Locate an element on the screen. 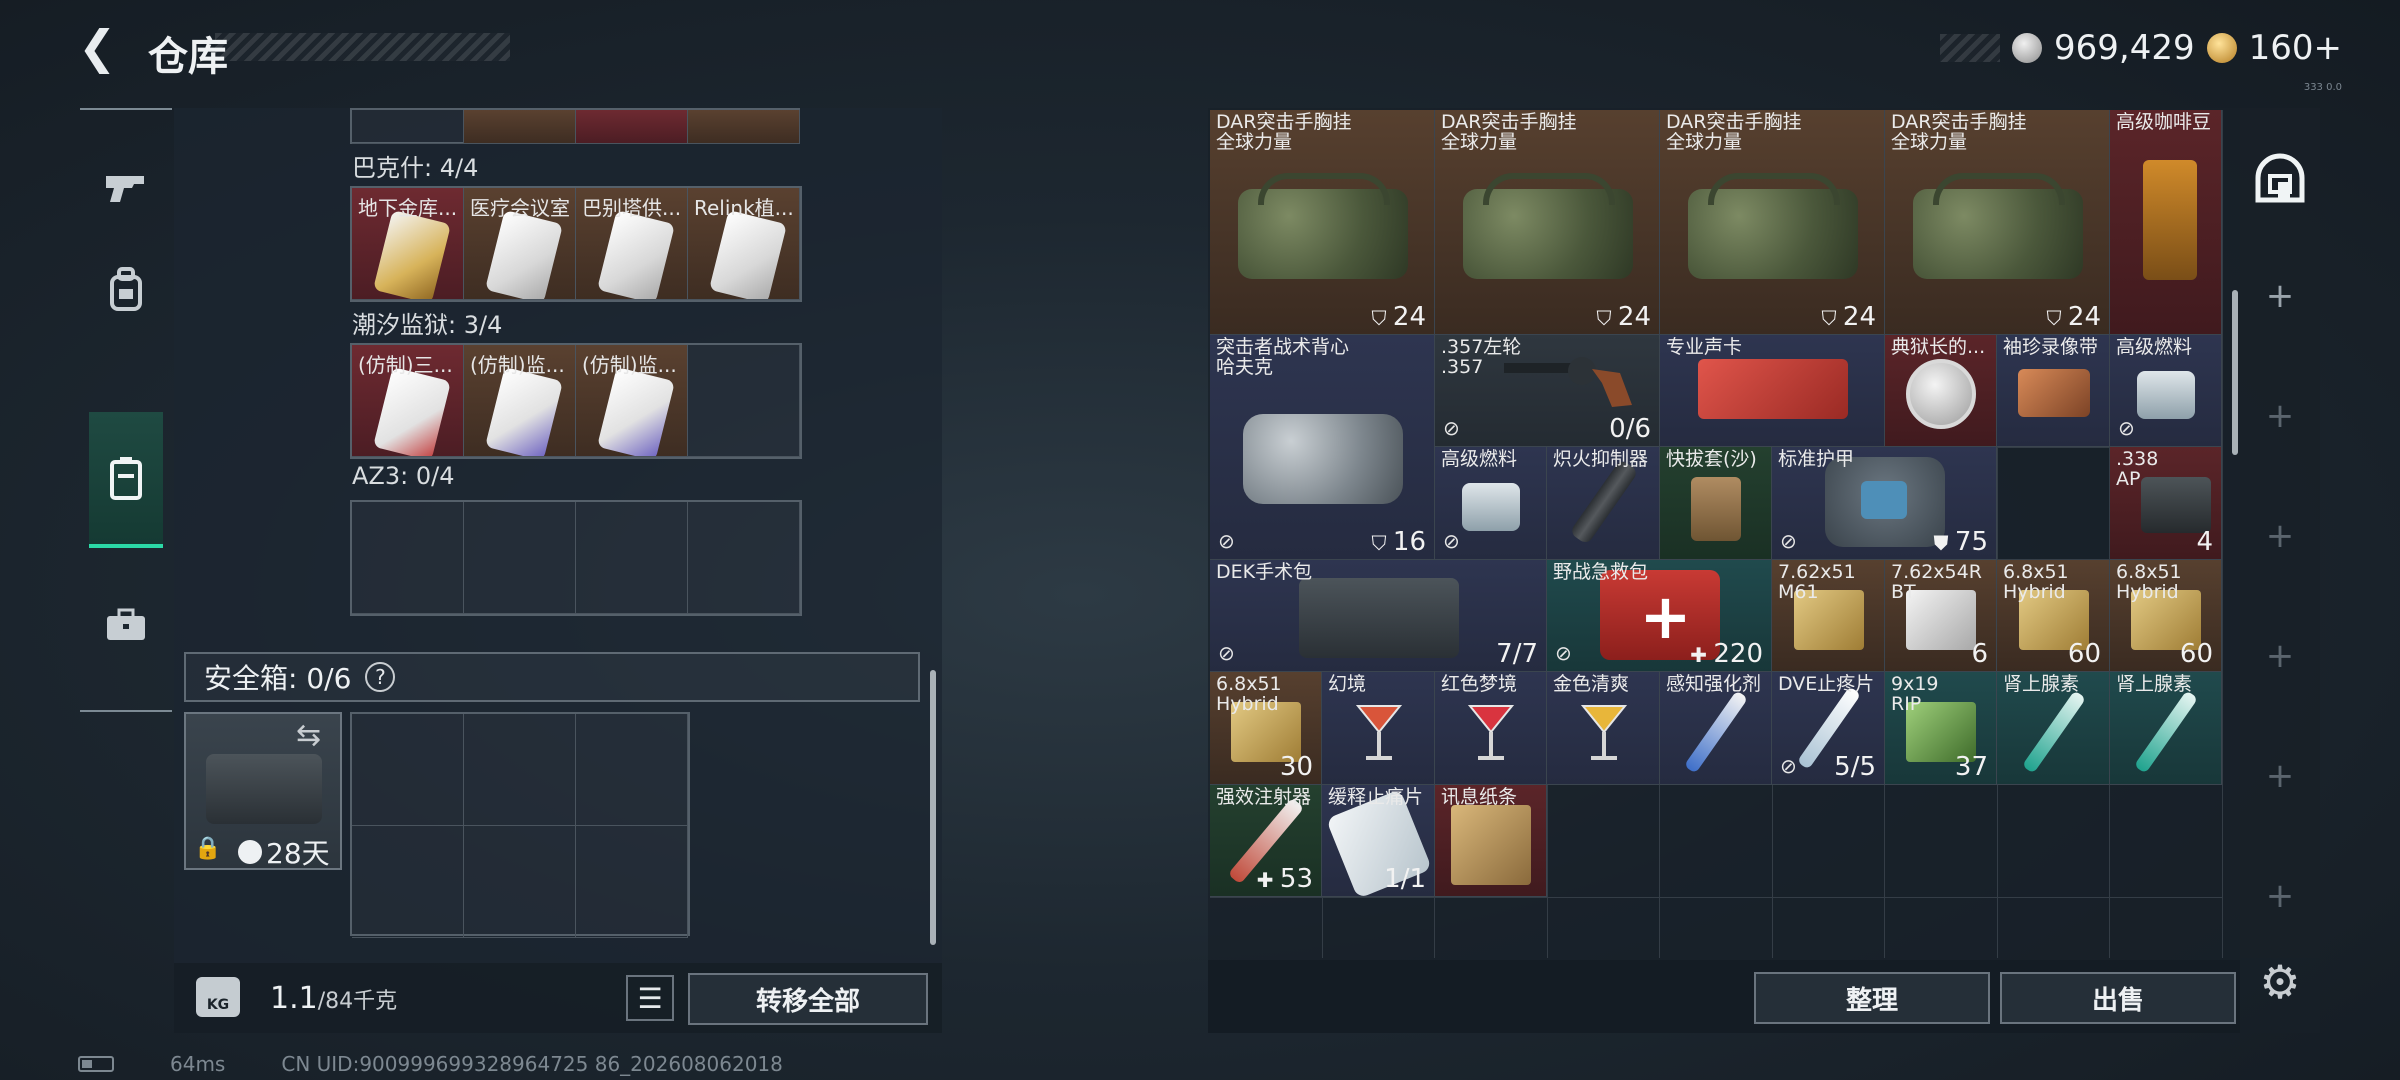  nav-weapons is located at coordinates (126, 189).